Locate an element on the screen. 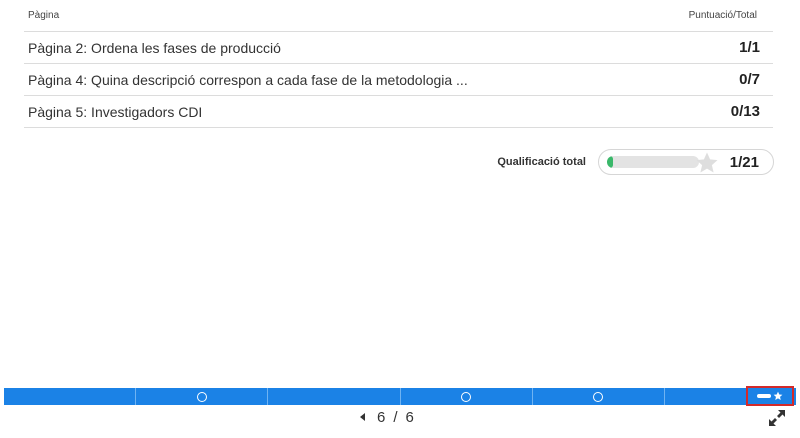 The width and height of the screenshot is (800, 438). total-progress-fill is located at coordinates (610, 162).